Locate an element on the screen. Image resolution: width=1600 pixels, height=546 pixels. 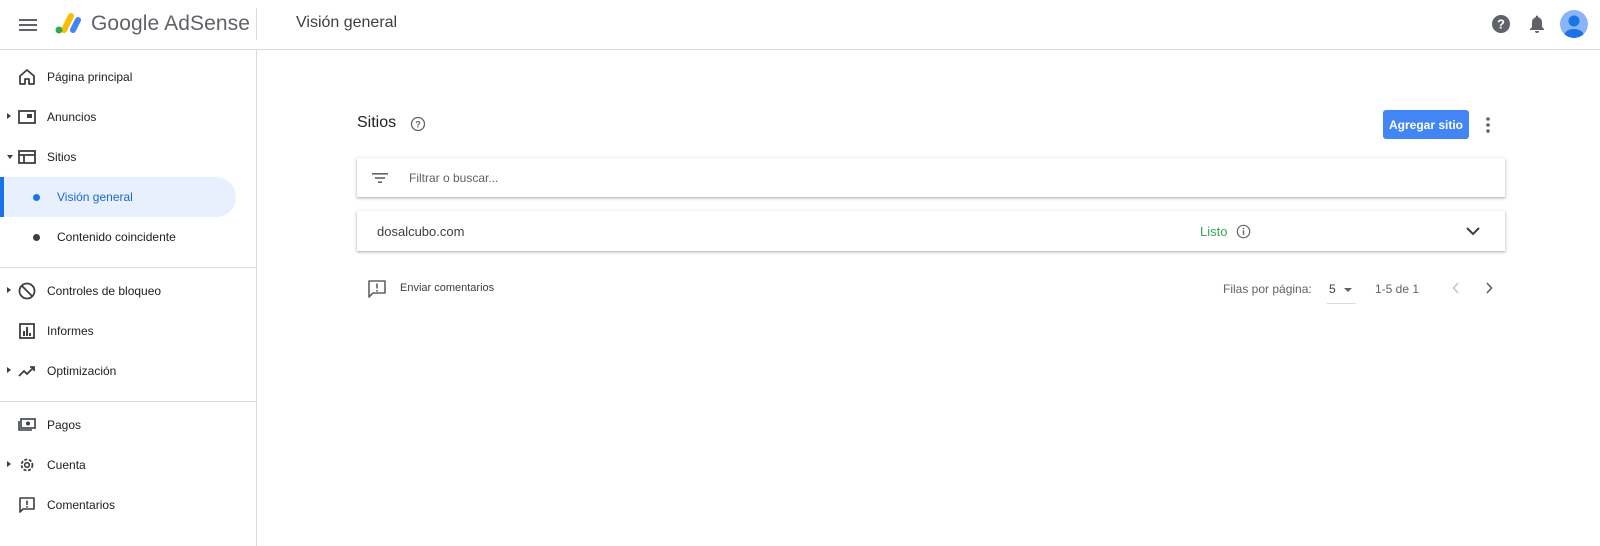
chevron-down-icon is located at coordinates (1473, 231).